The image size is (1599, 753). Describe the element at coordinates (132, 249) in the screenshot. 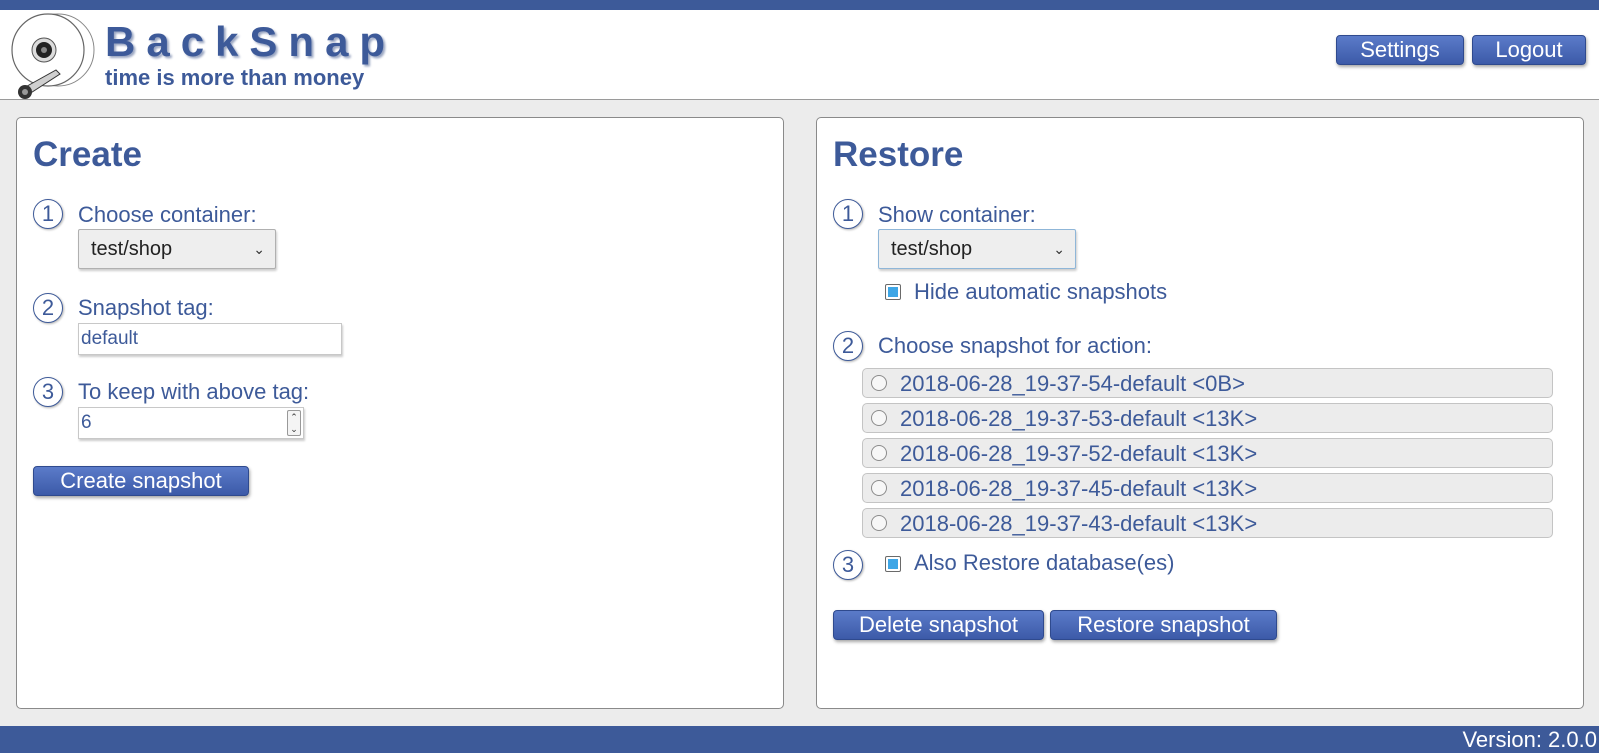

I see `create-container-value: test/shop` at that location.